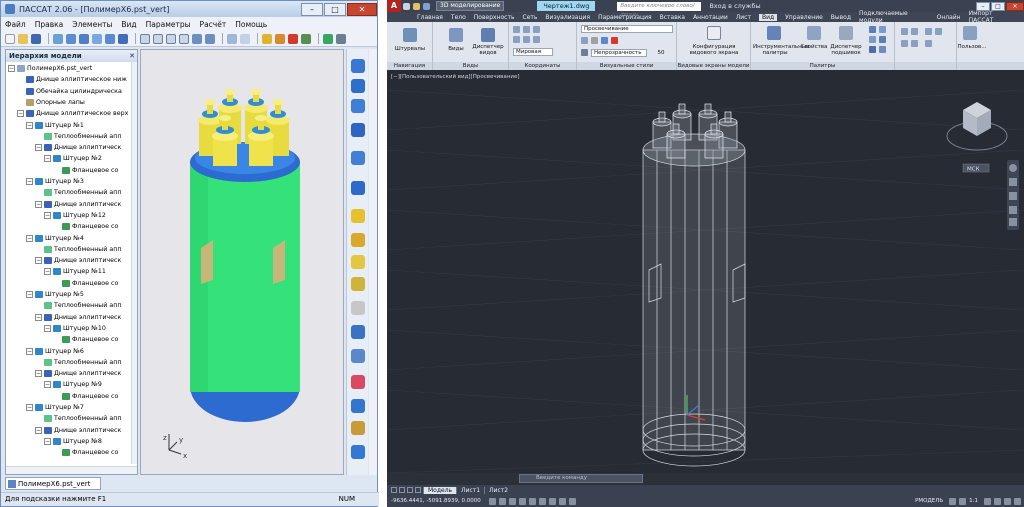  Describe the element at coordinates (872, 29) in the screenshot. I see `palette-small-icon` at that location.